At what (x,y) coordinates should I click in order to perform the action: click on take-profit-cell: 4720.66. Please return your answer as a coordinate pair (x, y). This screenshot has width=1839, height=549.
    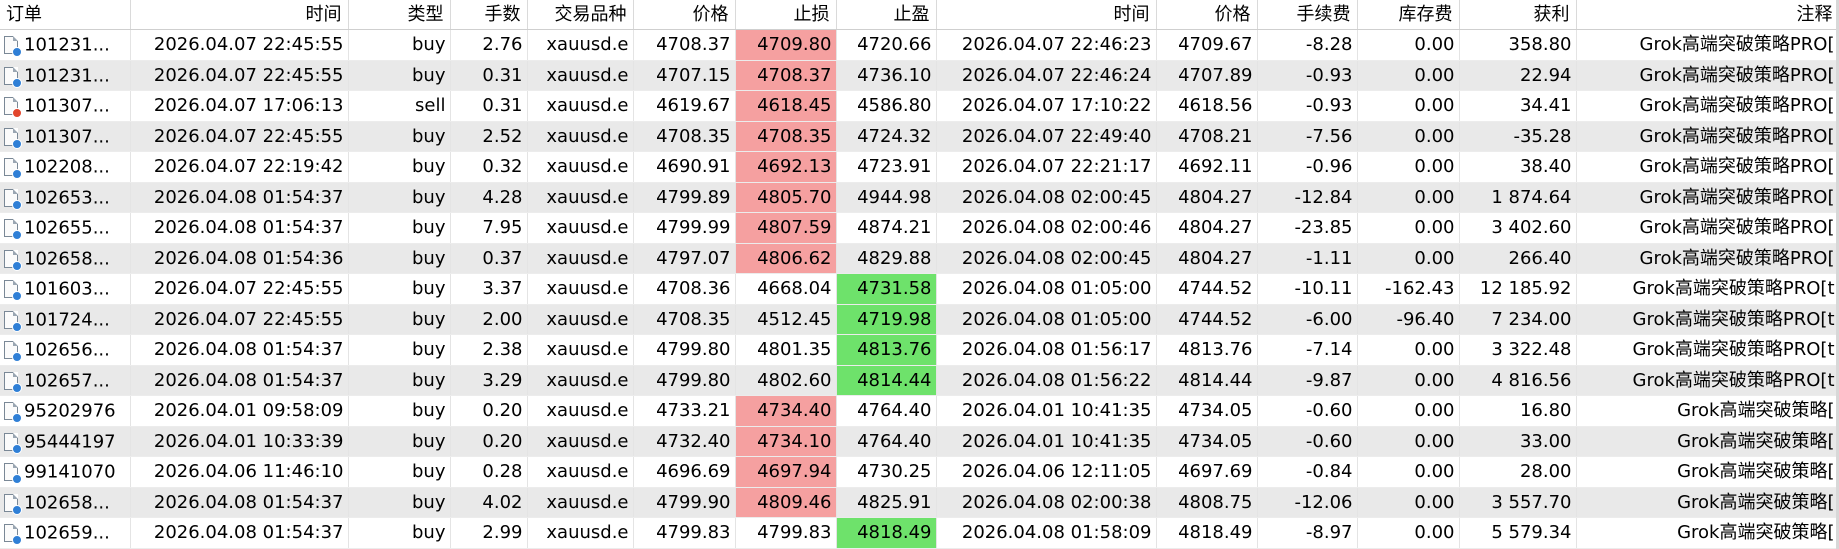
    Looking at the image, I should click on (886, 45).